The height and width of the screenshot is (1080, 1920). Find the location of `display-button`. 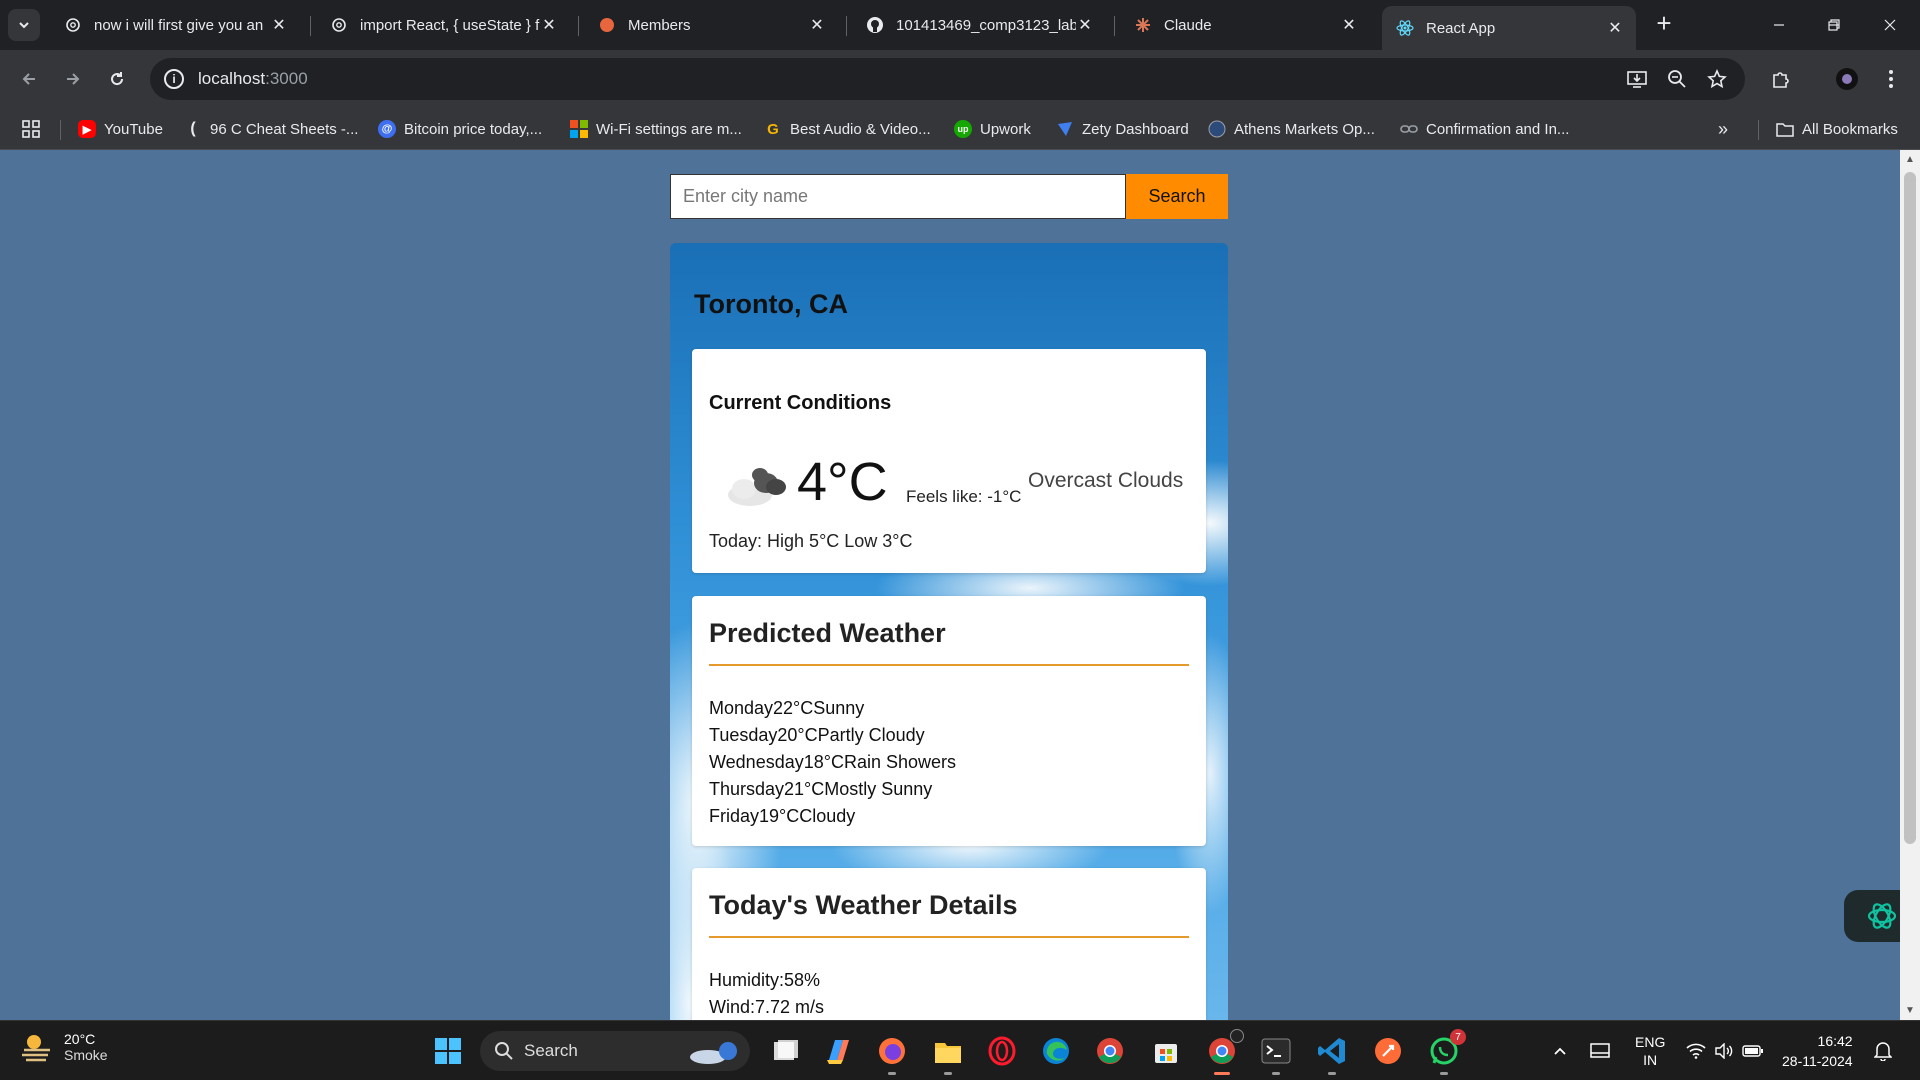

display-button is located at coordinates (1600, 1050).